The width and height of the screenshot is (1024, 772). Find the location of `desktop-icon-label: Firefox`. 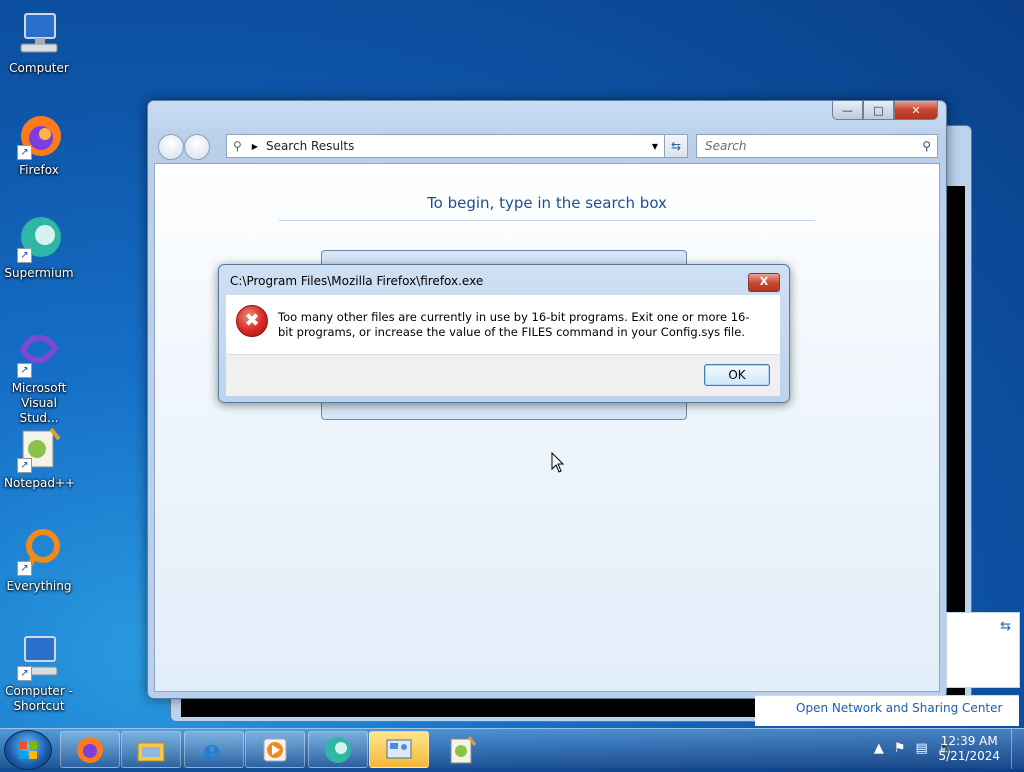

desktop-icon-label: Firefox is located at coordinates (39, 170).